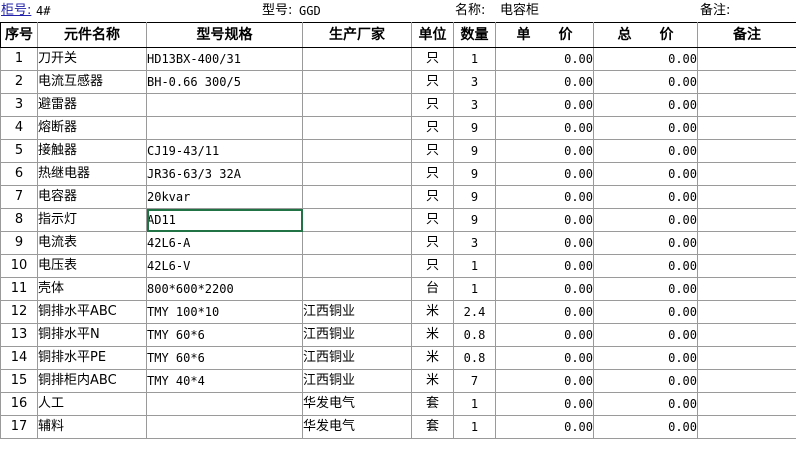 The image size is (796, 455). Describe the element at coordinates (19, 220) in the screenshot. I see `cell-seq: 8` at that location.